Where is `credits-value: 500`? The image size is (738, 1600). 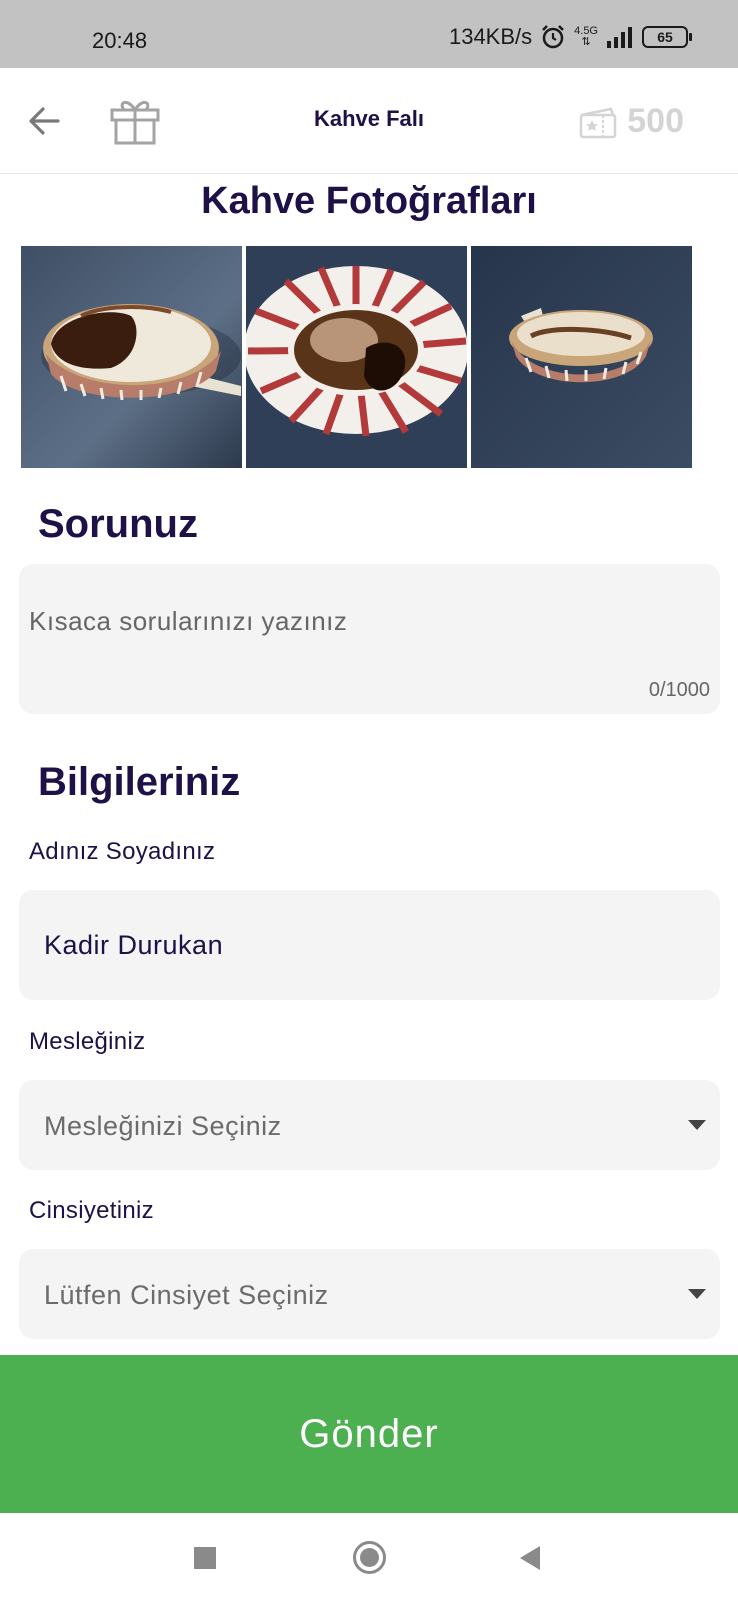 credits-value: 500 is located at coordinates (655, 121).